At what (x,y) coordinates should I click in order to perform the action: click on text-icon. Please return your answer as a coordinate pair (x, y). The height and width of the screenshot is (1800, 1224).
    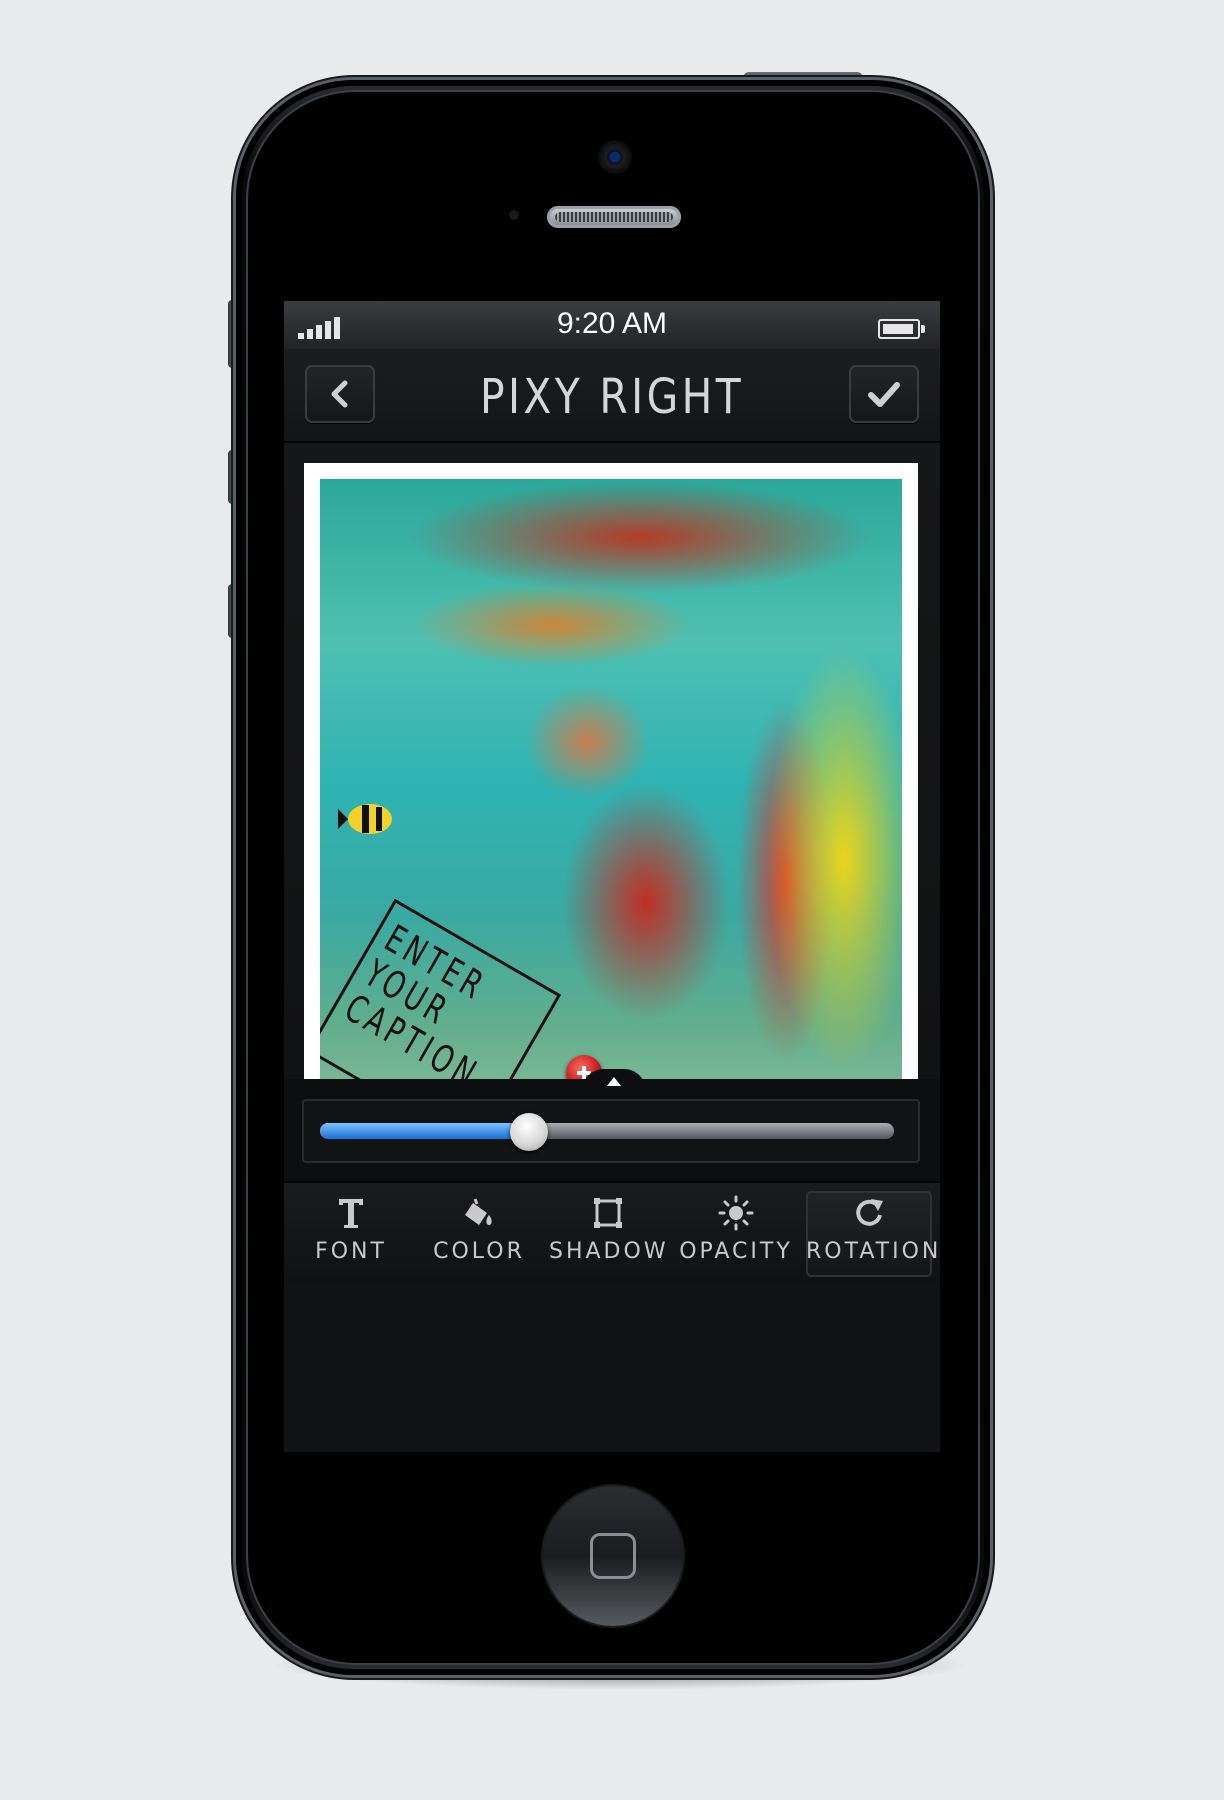
    Looking at the image, I should click on (351, 1213).